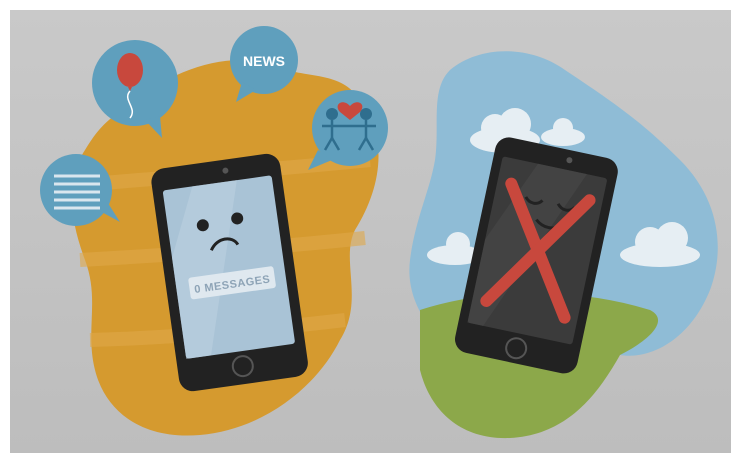 The image size is (741, 463). Describe the element at coordinates (264, 61) in the screenshot. I see `news-label: NEWS` at that location.